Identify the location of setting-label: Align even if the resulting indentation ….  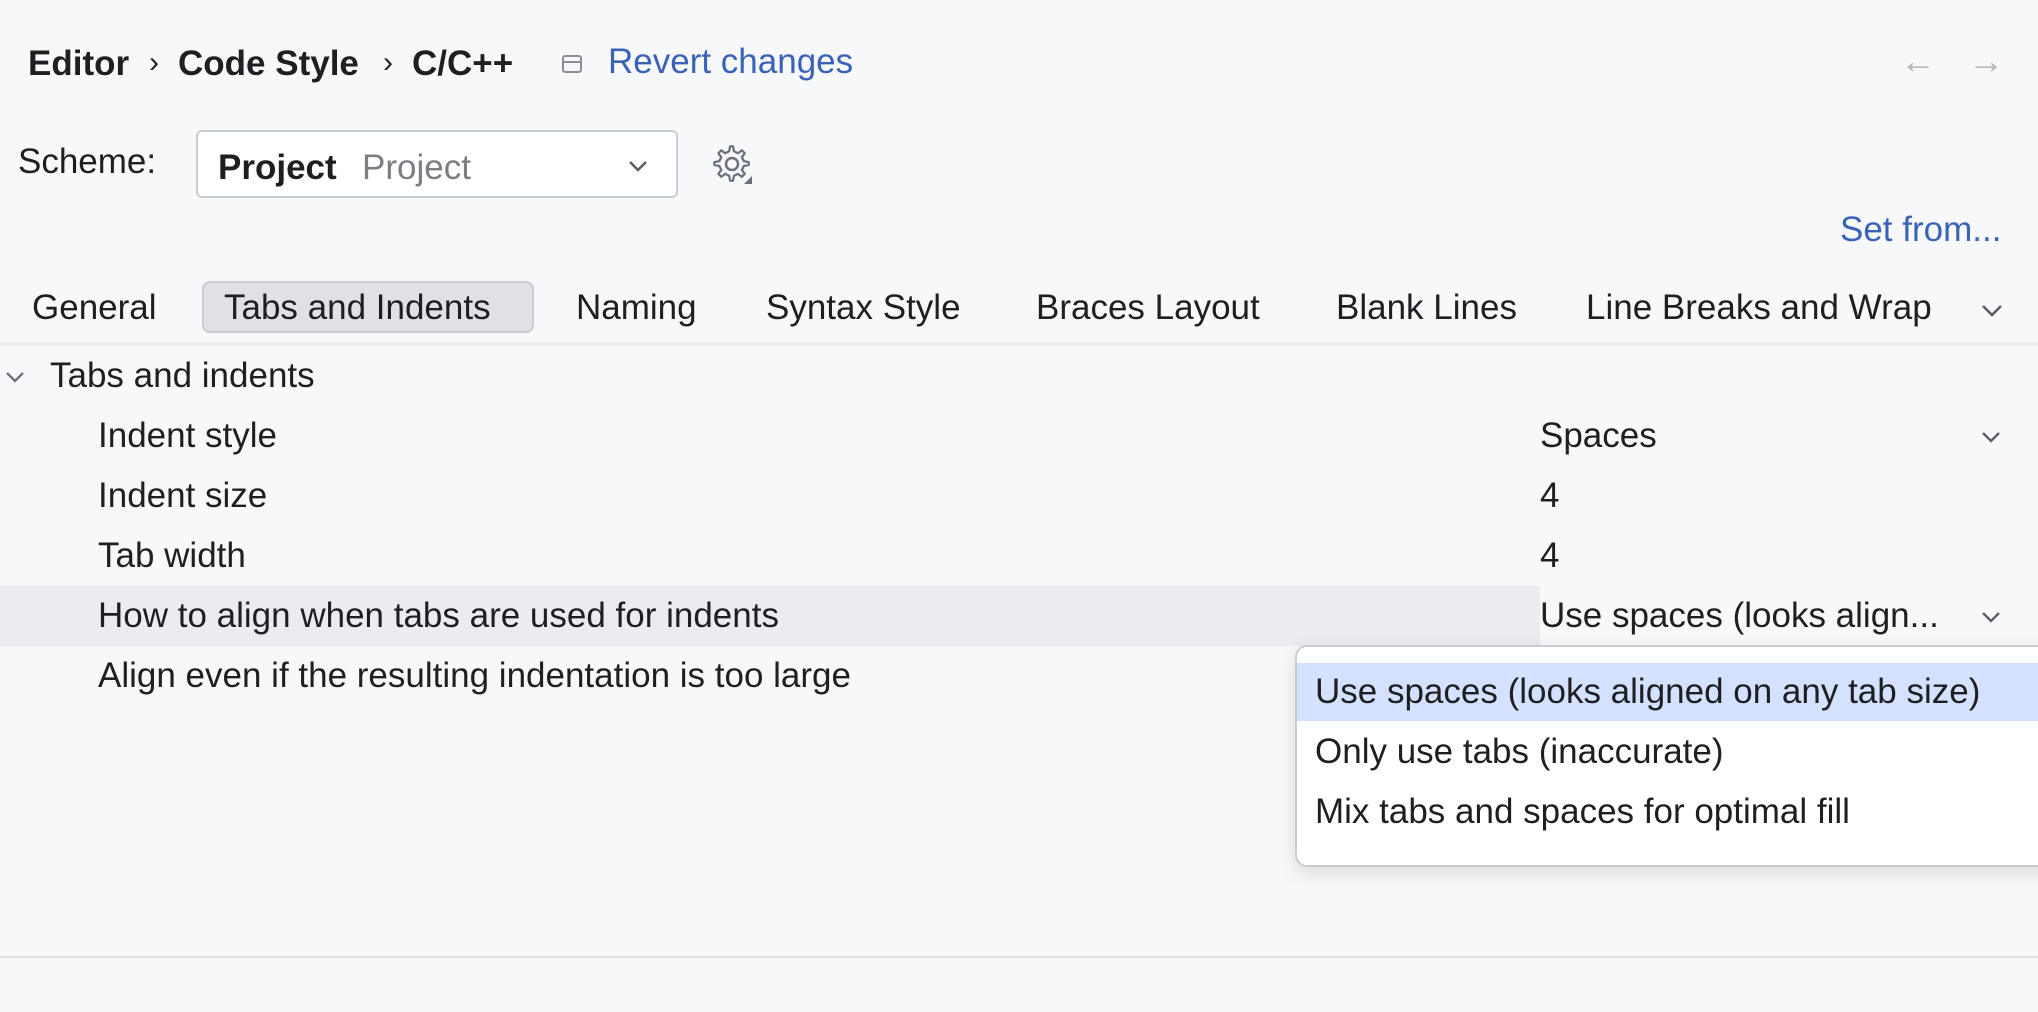
(474, 675).